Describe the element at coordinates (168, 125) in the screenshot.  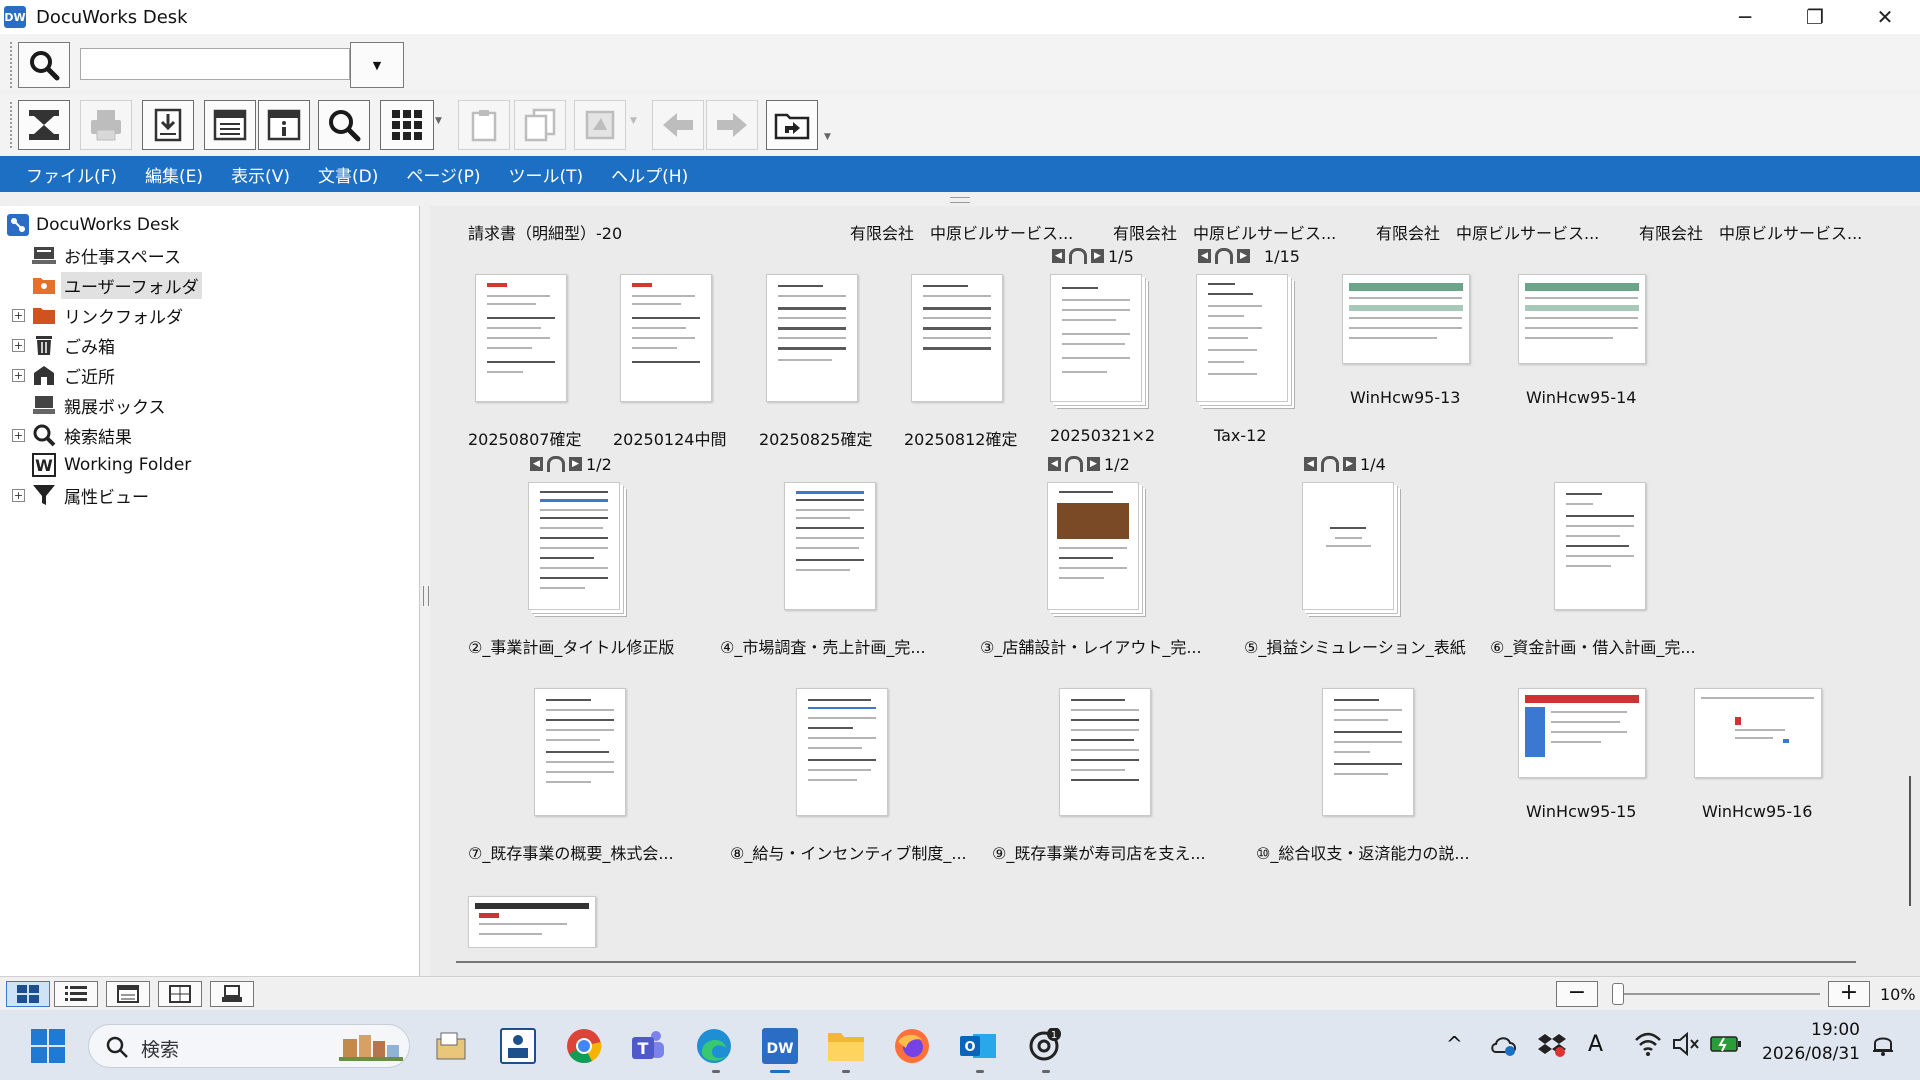
I see `import-button` at that location.